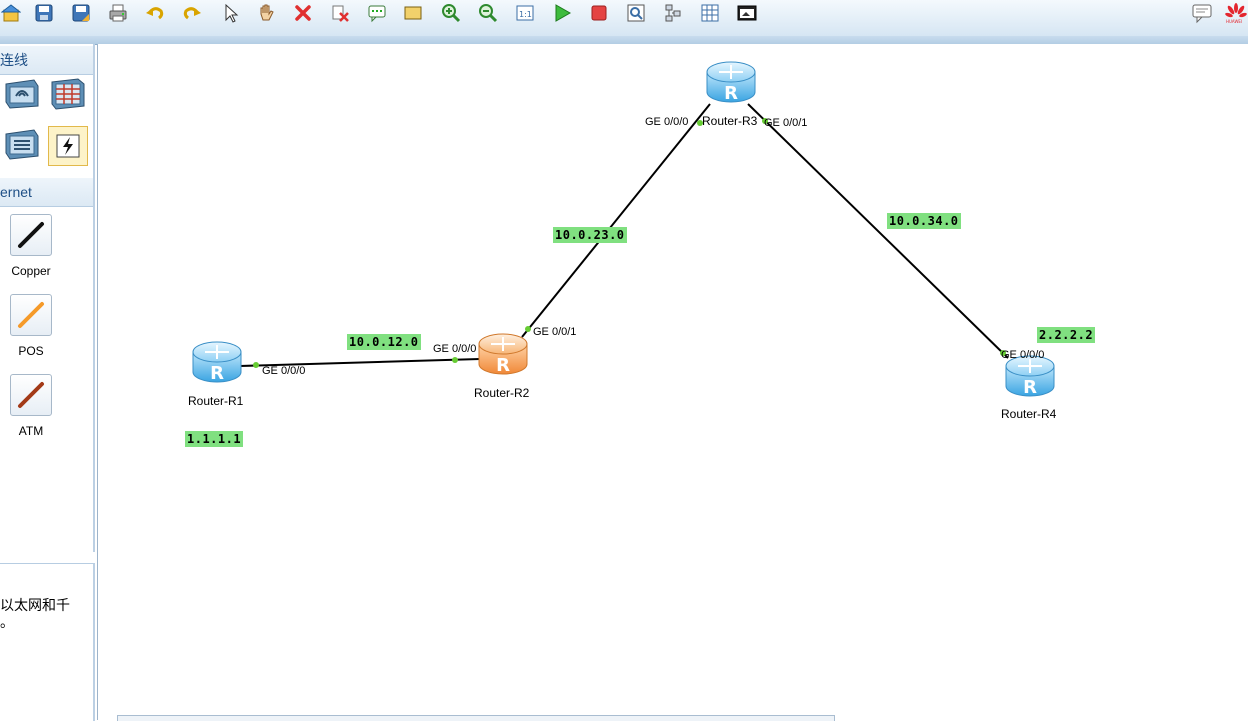 The image size is (1248, 721). I want to click on atm-cable-label: ATM, so click(31, 431).